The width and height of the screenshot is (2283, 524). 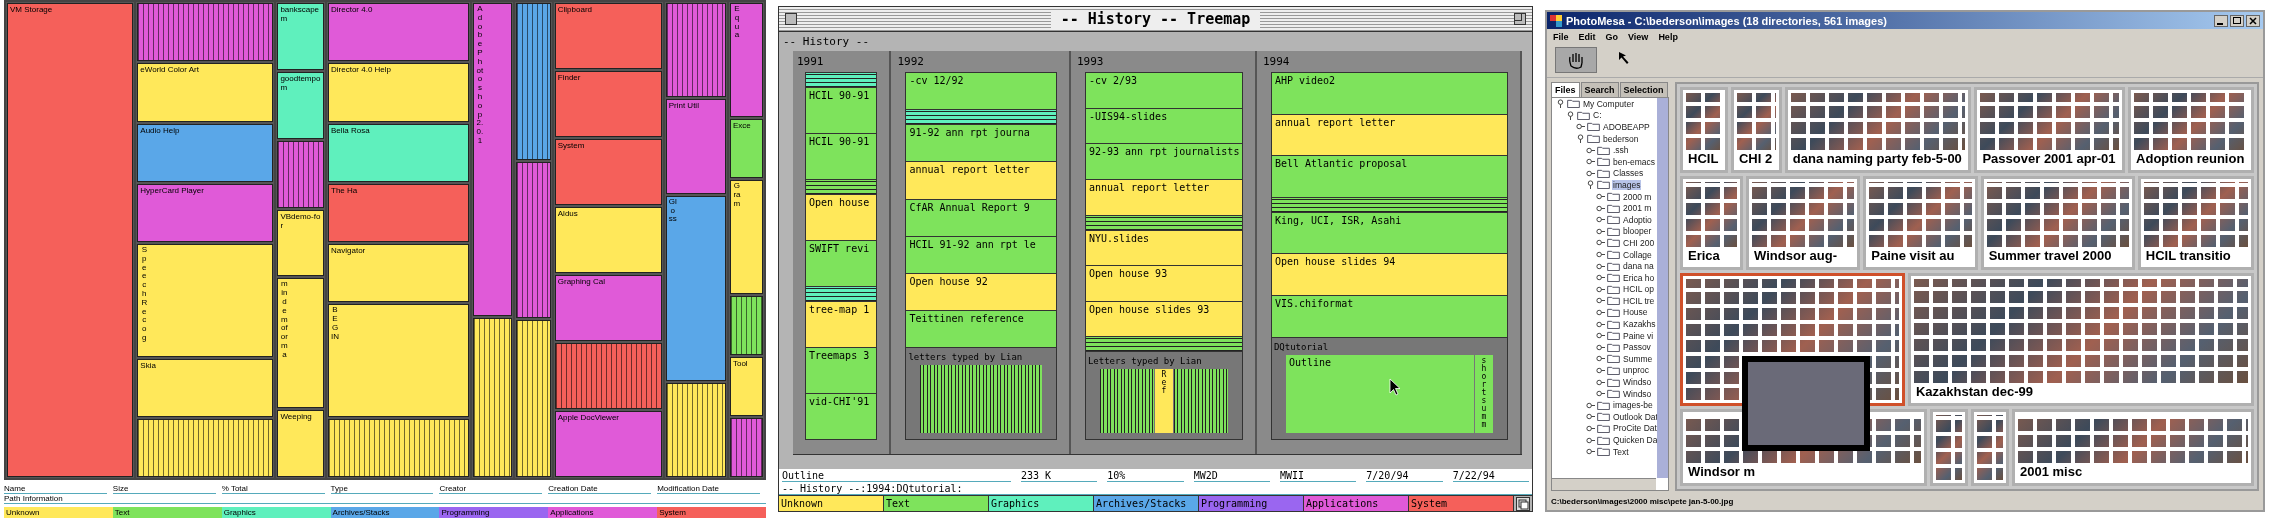 What do you see at coordinates (1637, 347) in the screenshot?
I see `tree-item: Passov` at bounding box center [1637, 347].